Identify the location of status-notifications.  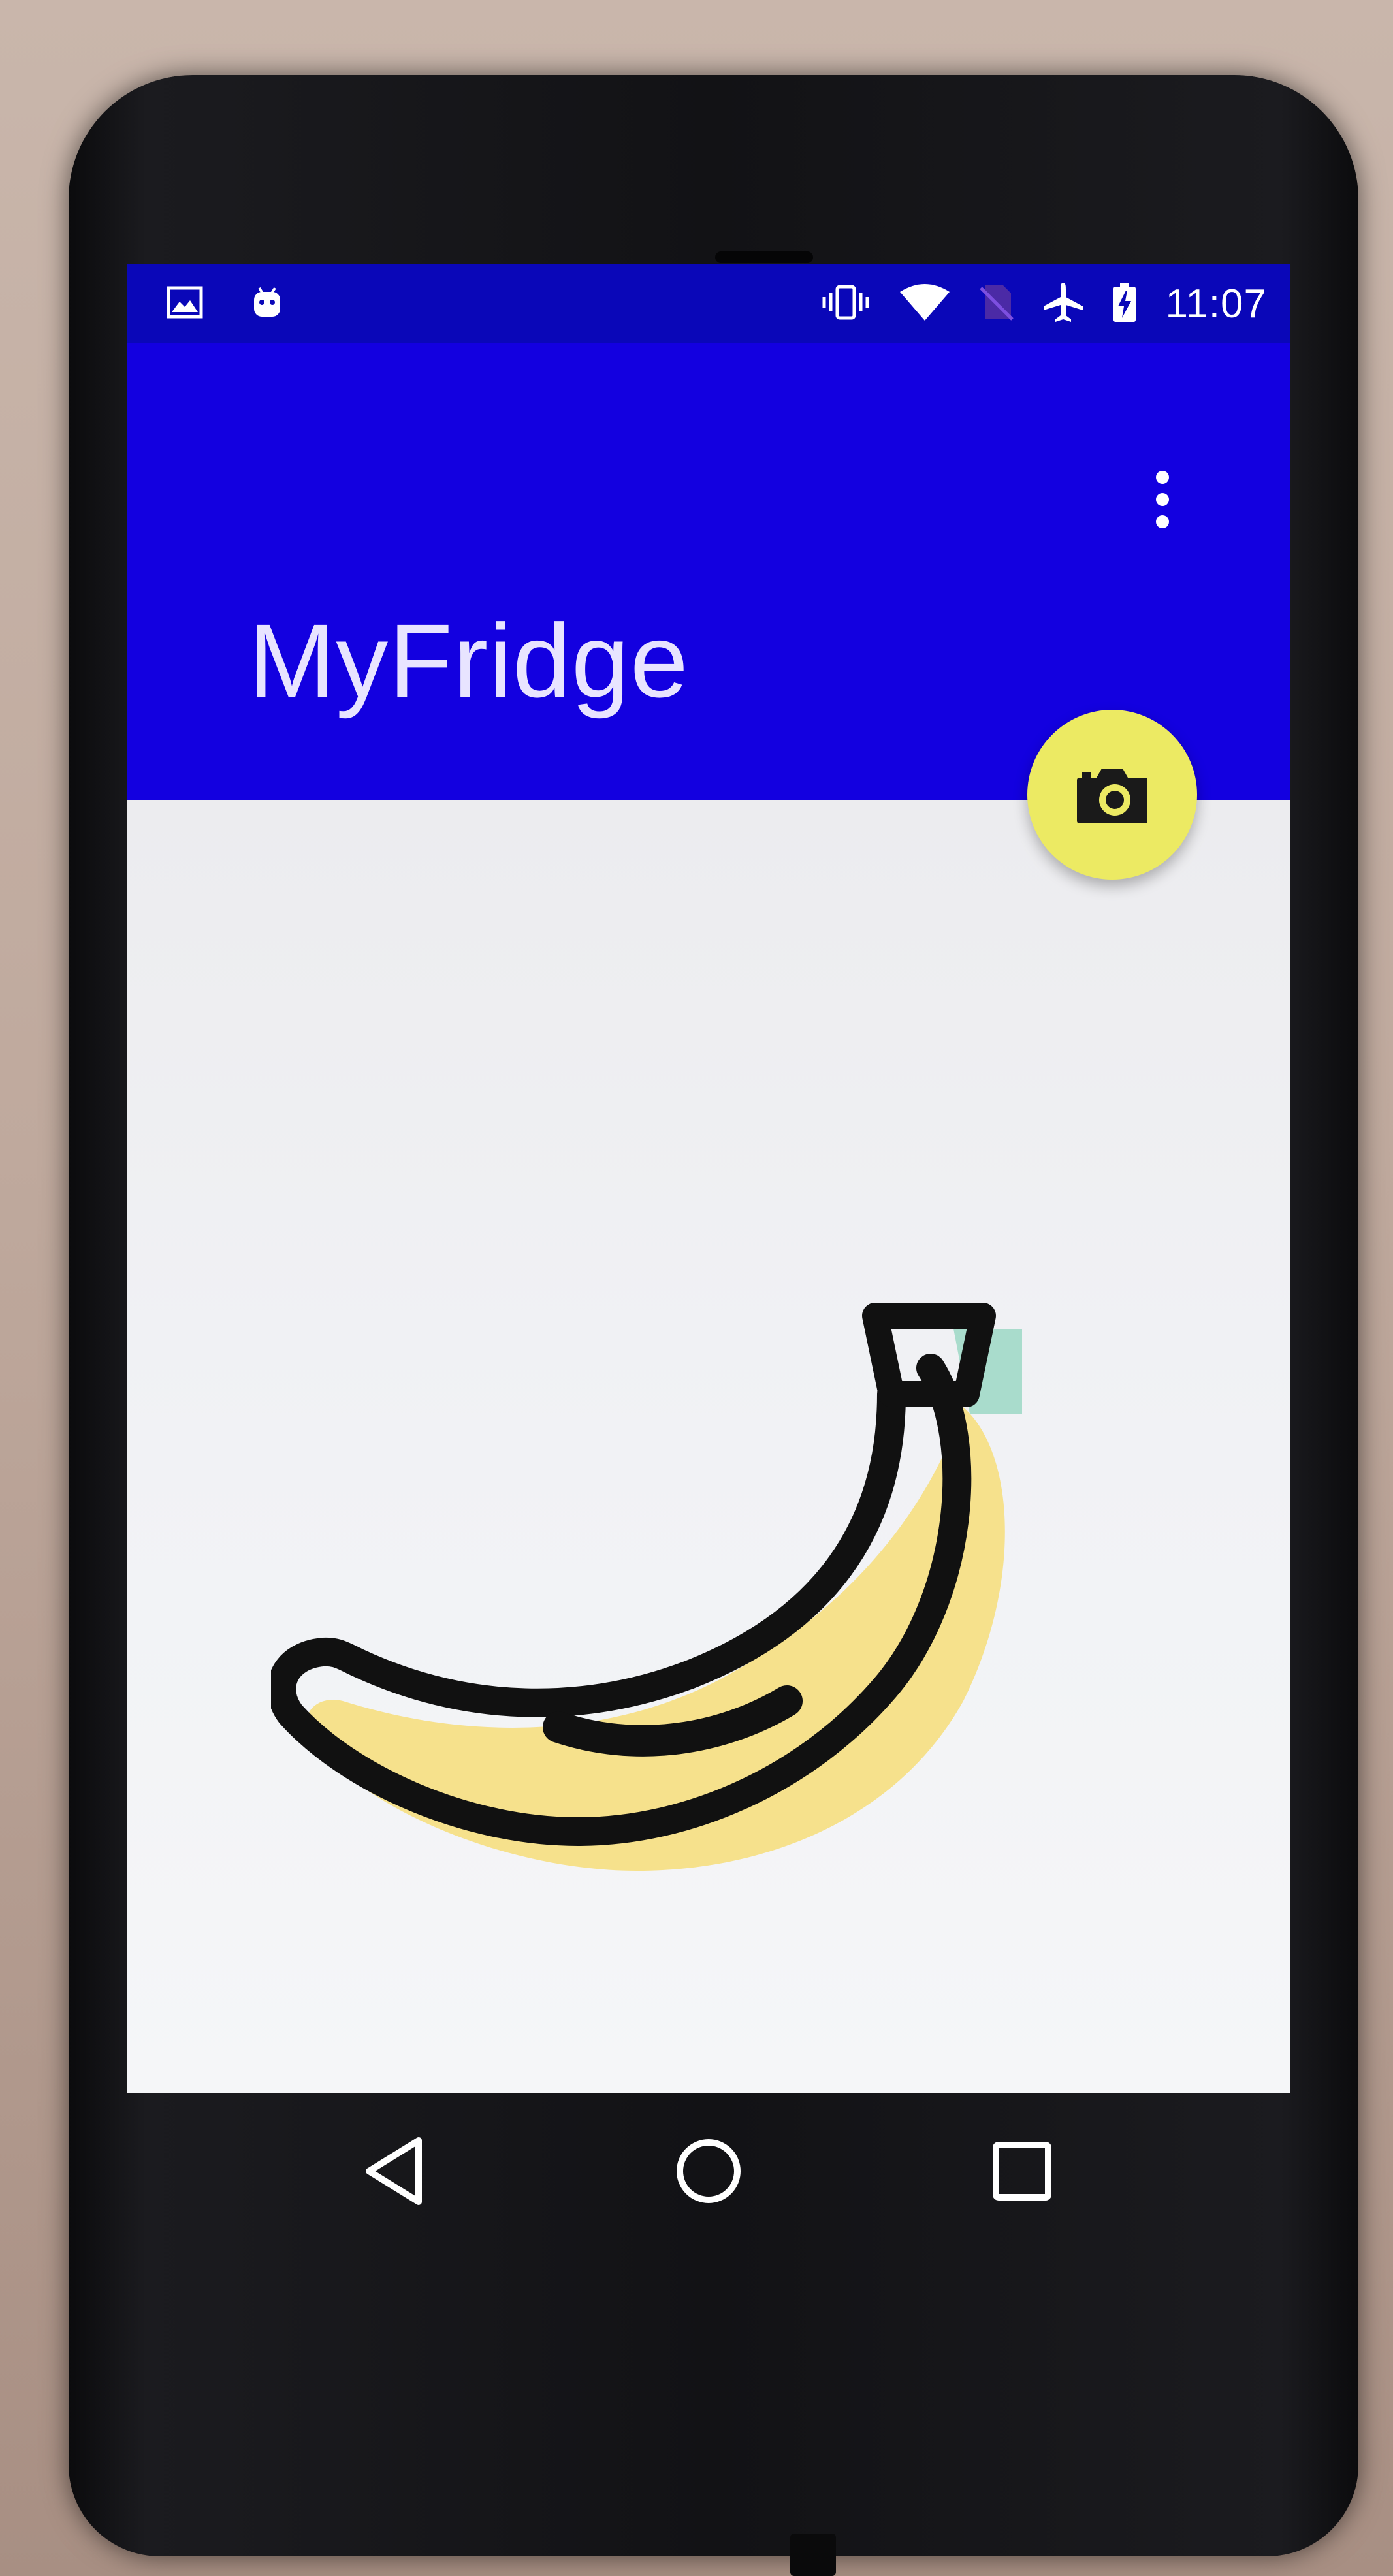
(226, 304).